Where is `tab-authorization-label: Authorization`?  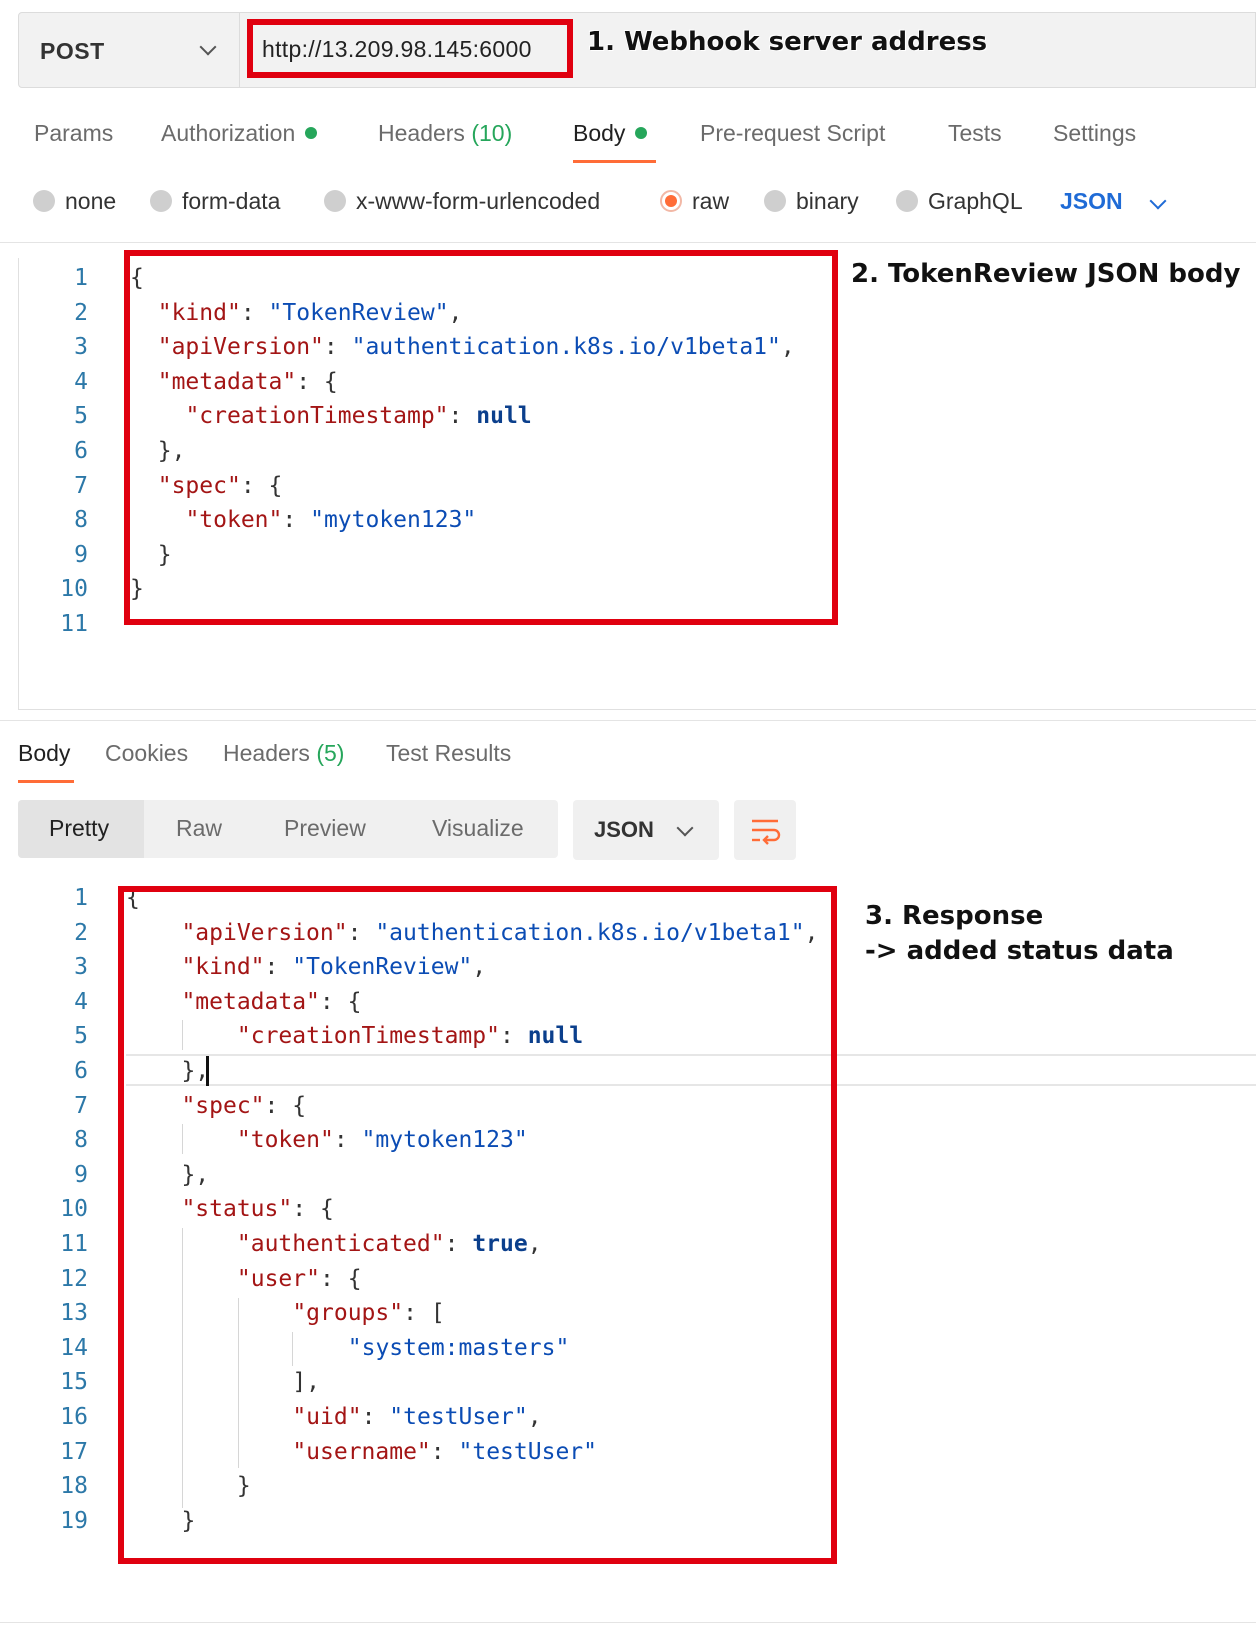 tab-authorization-label: Authorization is located at coordinates (228, 133).